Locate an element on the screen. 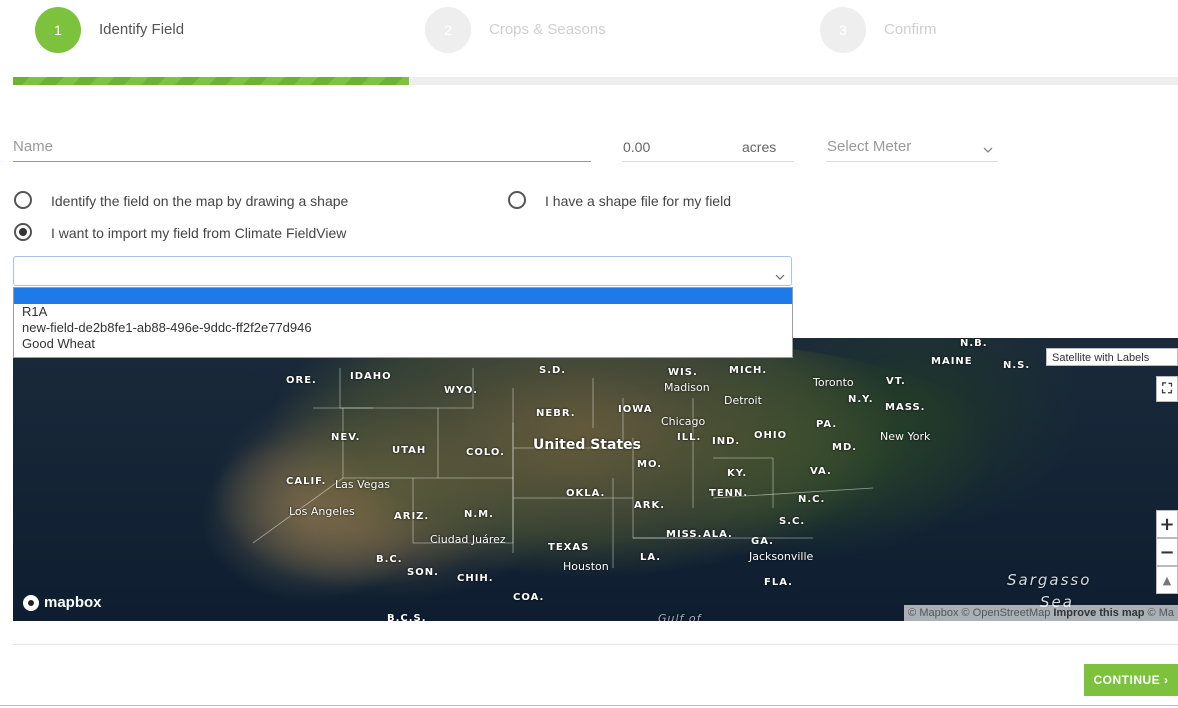  attribution-tail: © Ma is located at coordinates (1161, 613).